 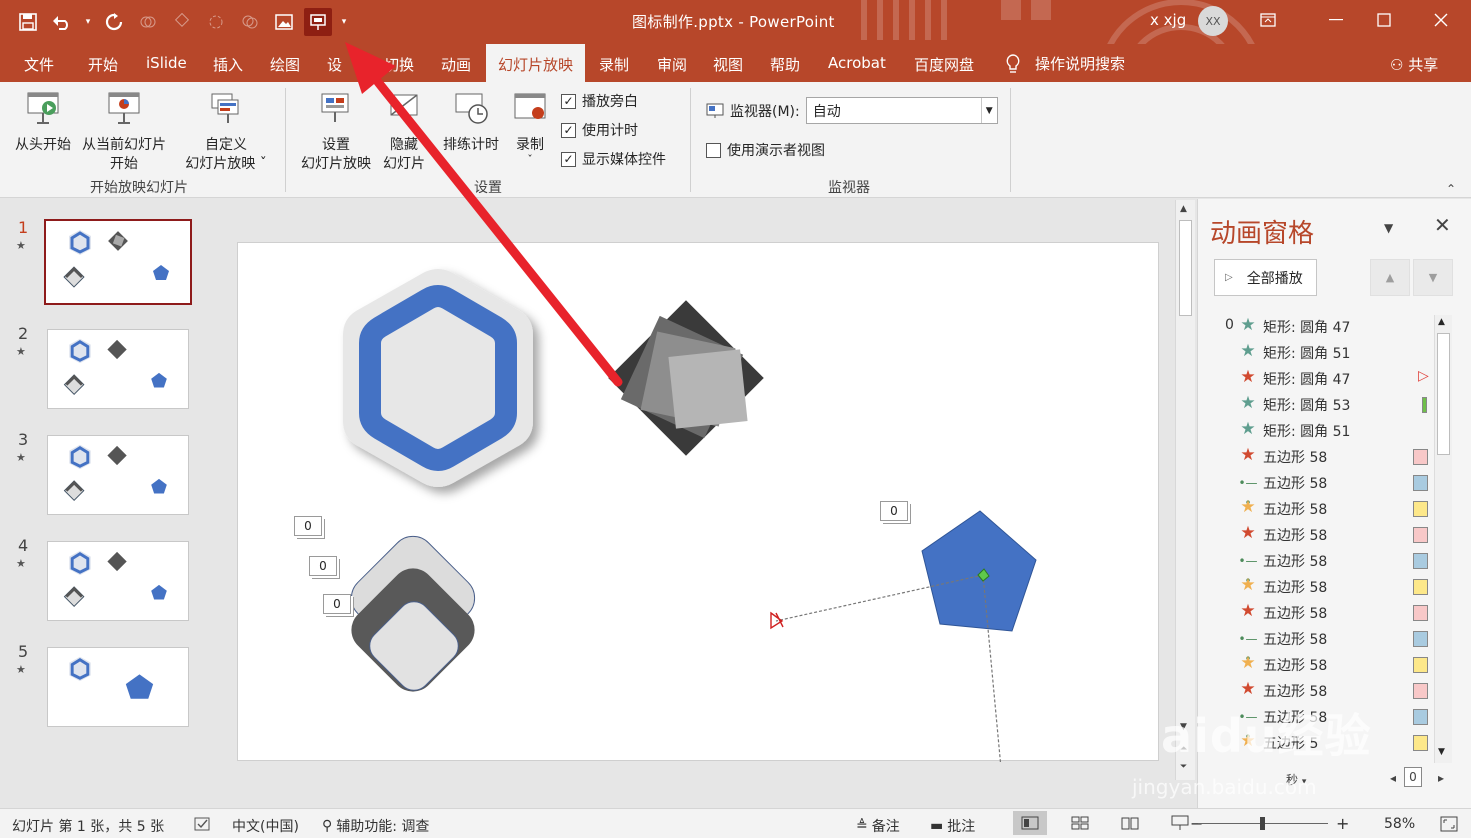 What do you see at coordinates (216, 22) in the screenshot?
I see `shape-fragment-icon` at bounding box center [216, 22].